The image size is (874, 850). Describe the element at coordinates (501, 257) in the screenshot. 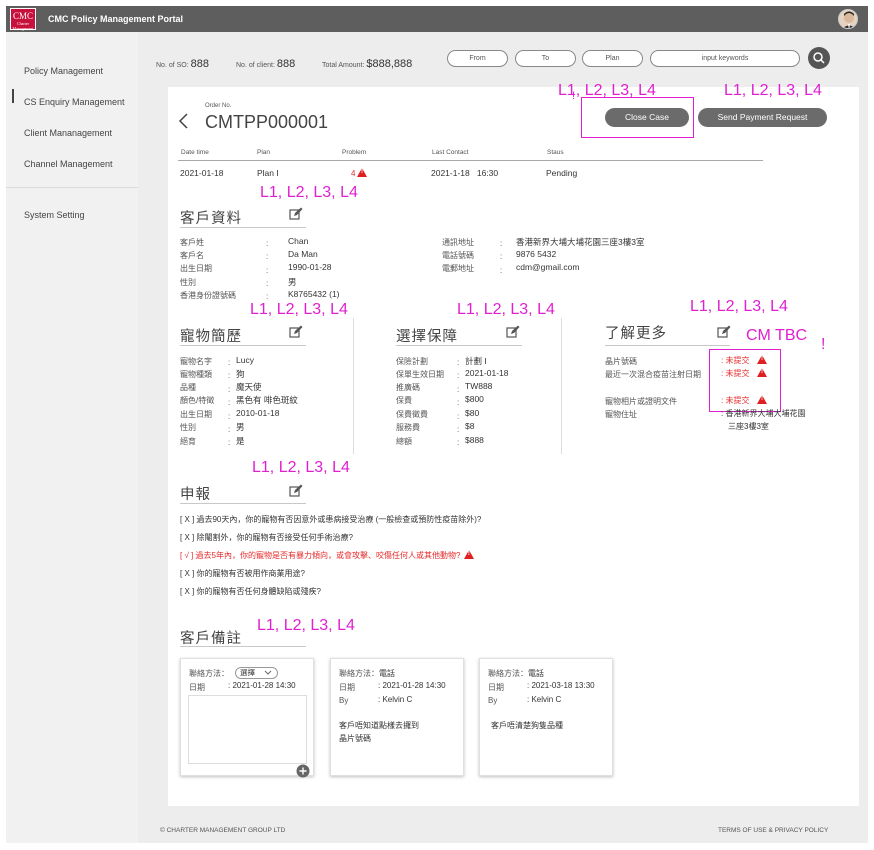

I see `client-colons-right: :::` at that location.